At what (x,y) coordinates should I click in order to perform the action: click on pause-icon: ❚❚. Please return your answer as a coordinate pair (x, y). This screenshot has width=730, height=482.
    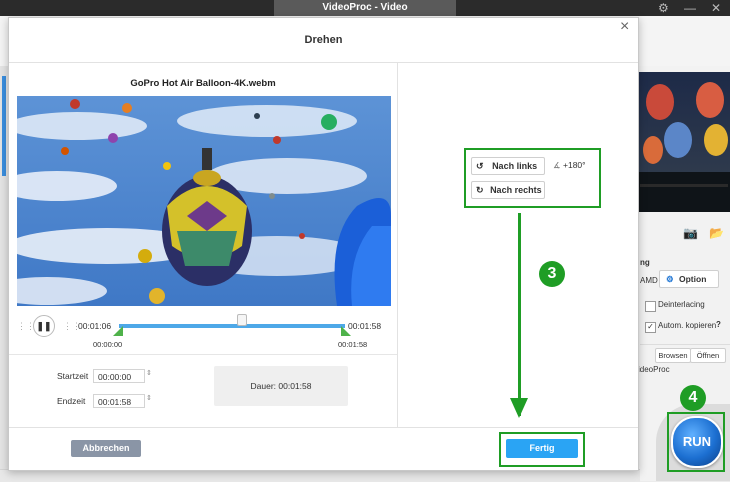
    Looking at the image, I should click on (44, 326).